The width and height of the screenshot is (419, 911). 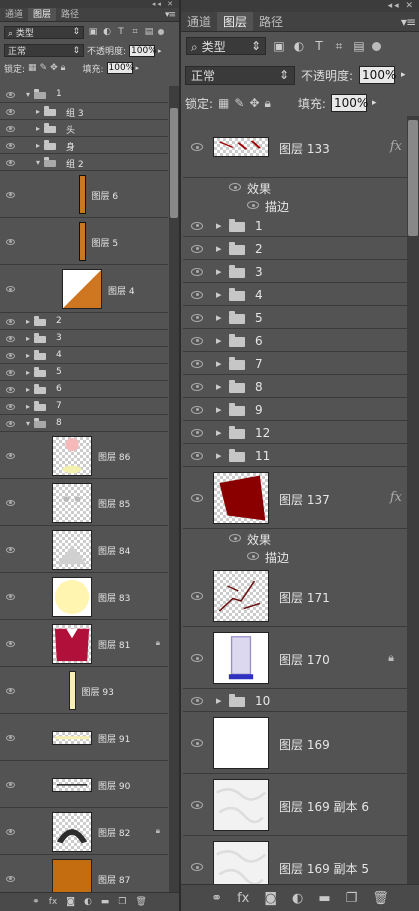 I want to click on layer-group-row: ▸ 7, so click(x=84, y=406).